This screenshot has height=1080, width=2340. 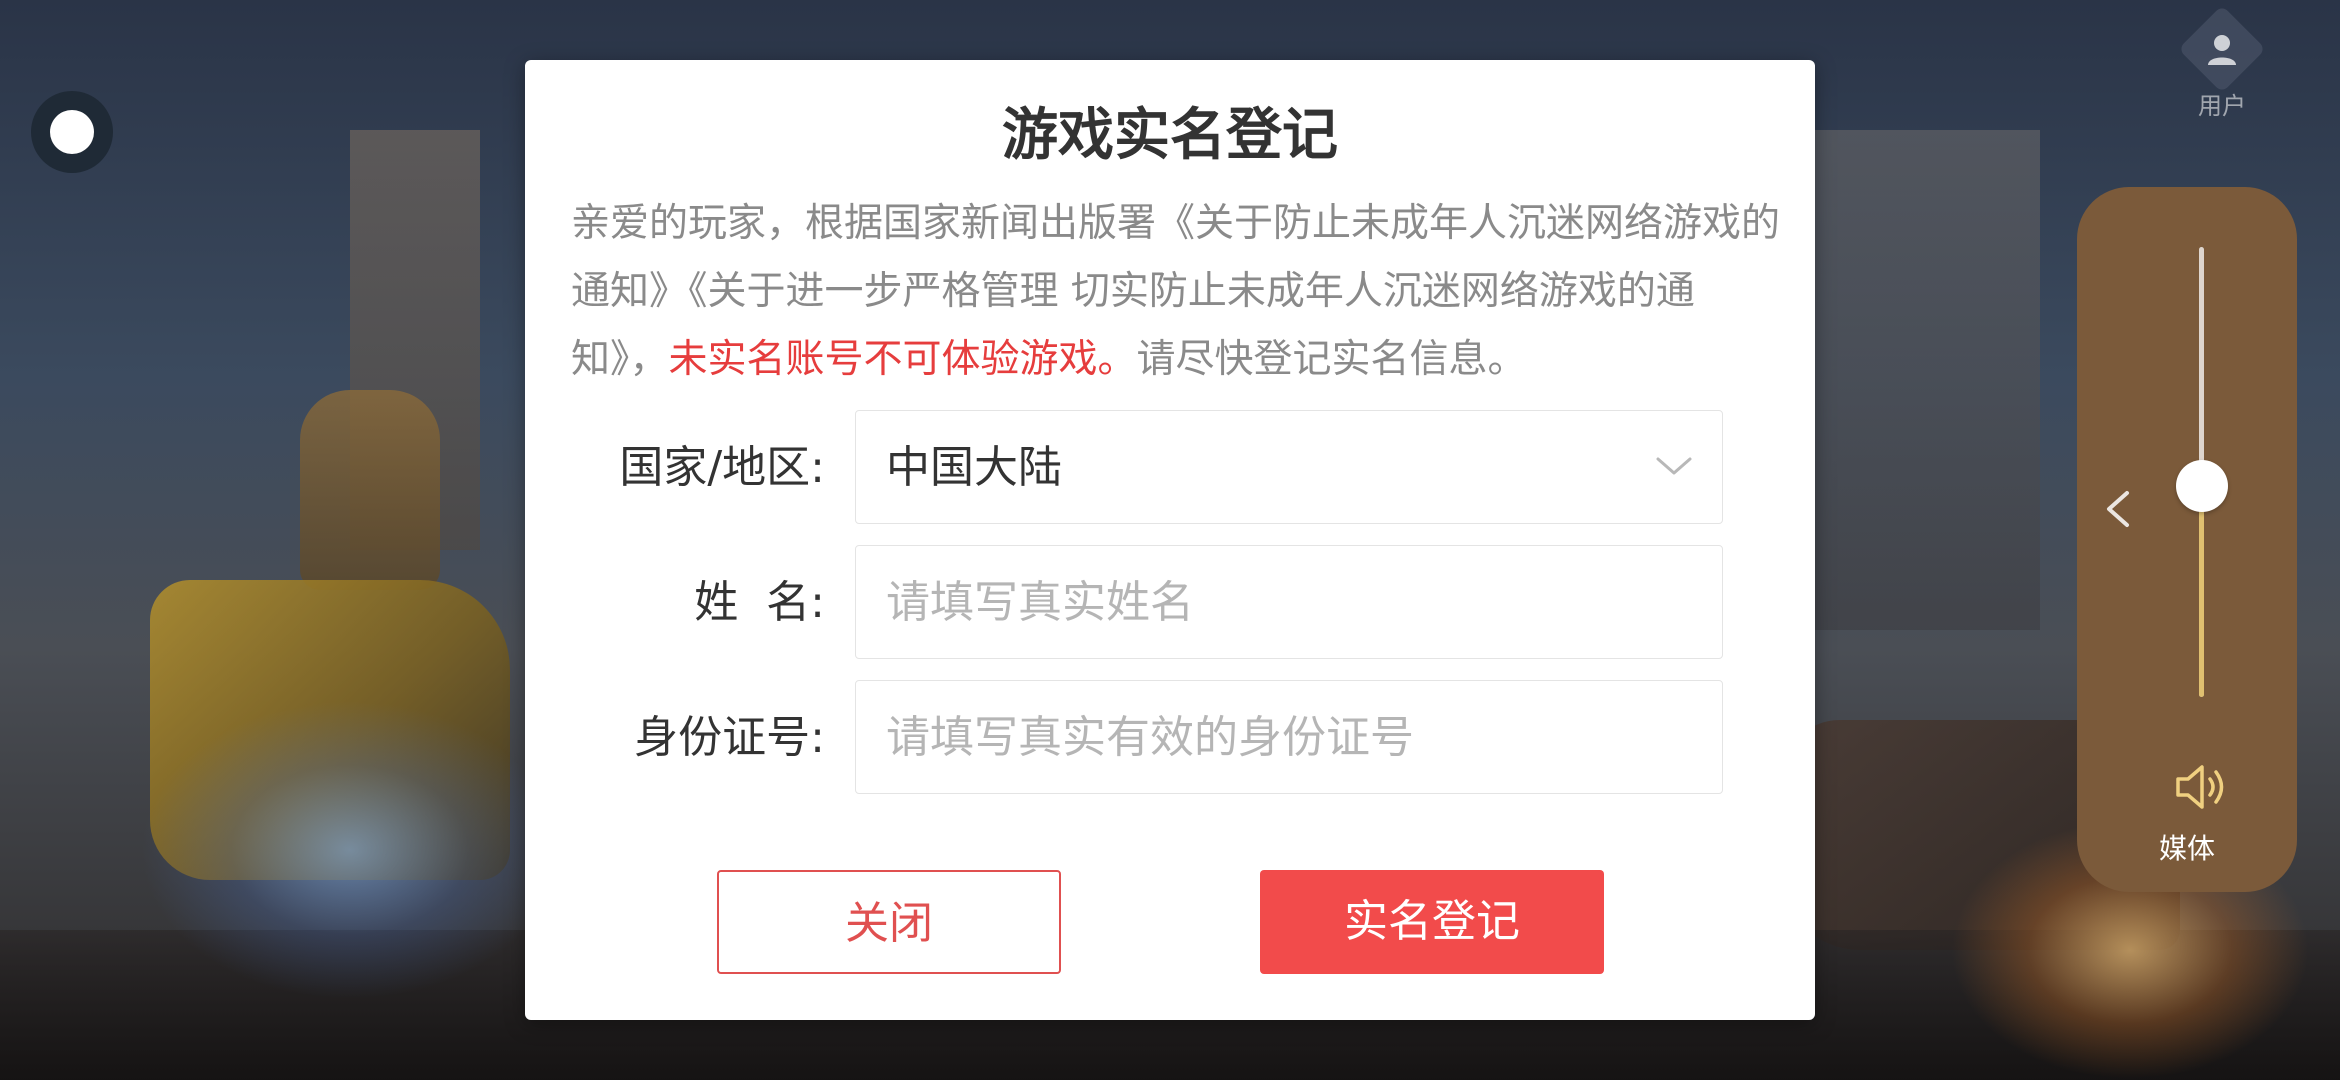 What do you see at coordinates (889, 922) in the screenshot?
I see `close-button: 关闭` at bounding box center [889, 922].